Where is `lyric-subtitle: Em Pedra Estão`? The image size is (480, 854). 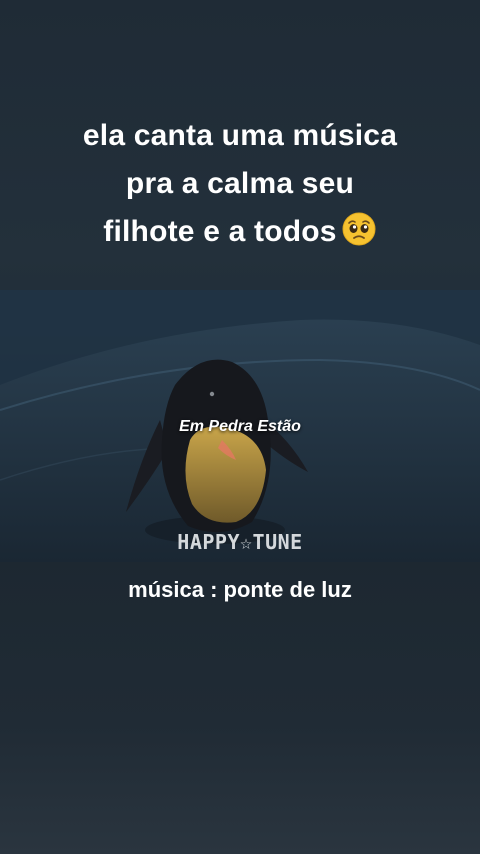
lyric-subtitle: Em Pedra Estão is located at coordinates (240, 426).